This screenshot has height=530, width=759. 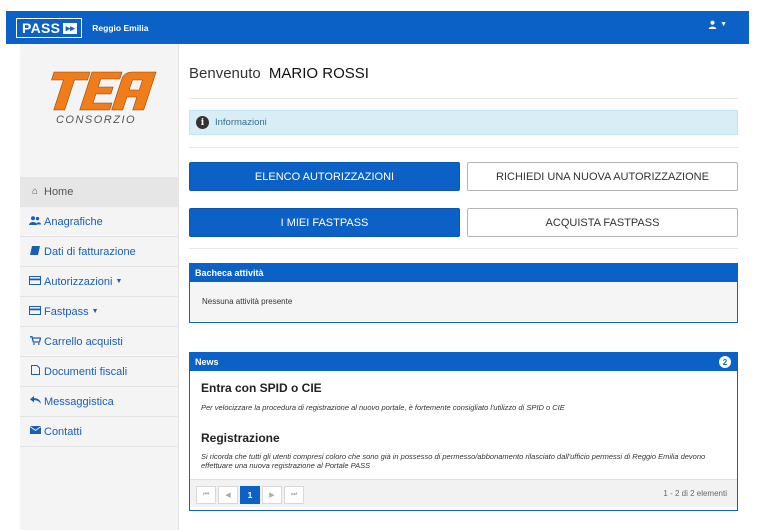 What do you see at coordinates (78, 281) in the screenshot?
I see `sidebar-item-label: Autorizzazioni` at bounding box center [78, 281].